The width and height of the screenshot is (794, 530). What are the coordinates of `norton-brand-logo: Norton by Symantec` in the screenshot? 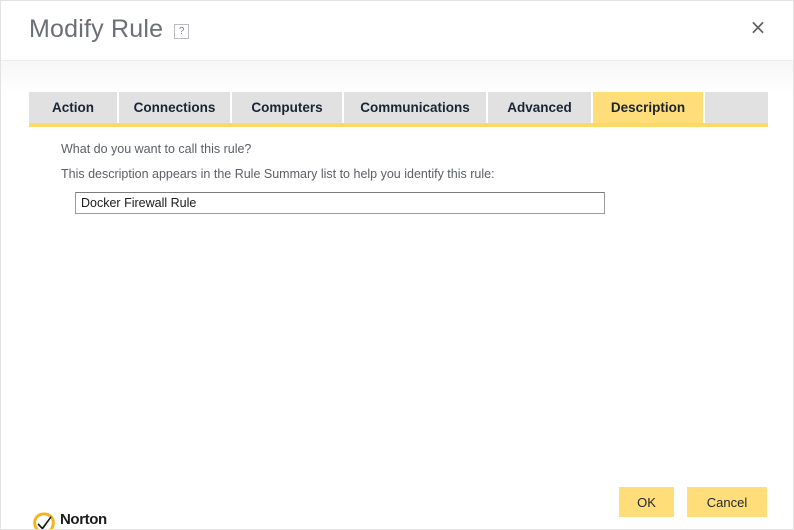 It's located at (69, 520).